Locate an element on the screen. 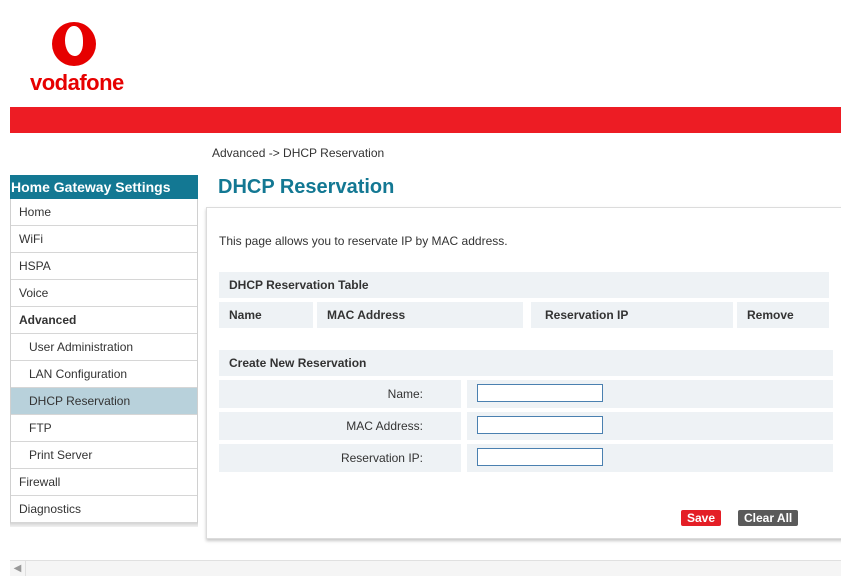 This screenshot has height=576, width=841. create-reservation-title: Create New Reservation is located at coordinates (526, 363).